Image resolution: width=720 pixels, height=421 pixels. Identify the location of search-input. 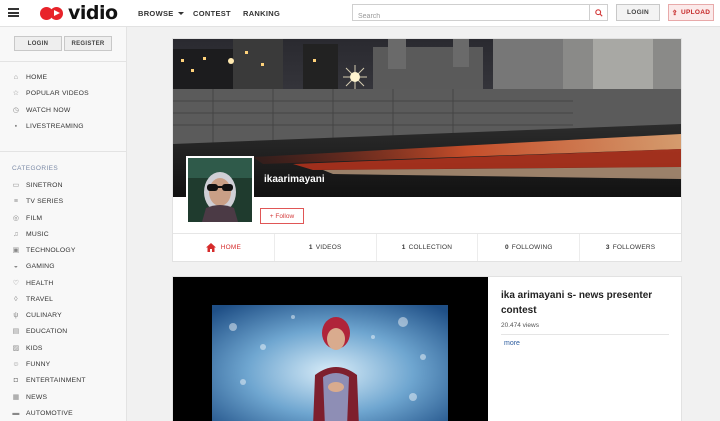
(471, 16).